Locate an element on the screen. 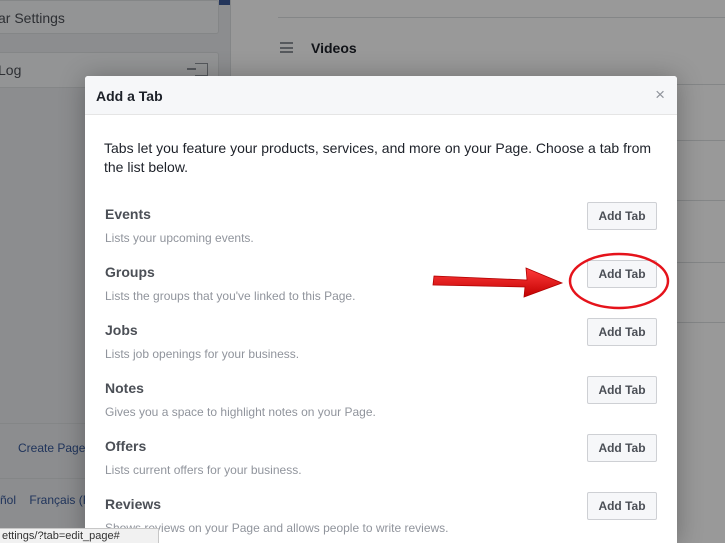 The image size is (725, 543). dialog-title: Add a Tab is located at coordinates (129, 96).